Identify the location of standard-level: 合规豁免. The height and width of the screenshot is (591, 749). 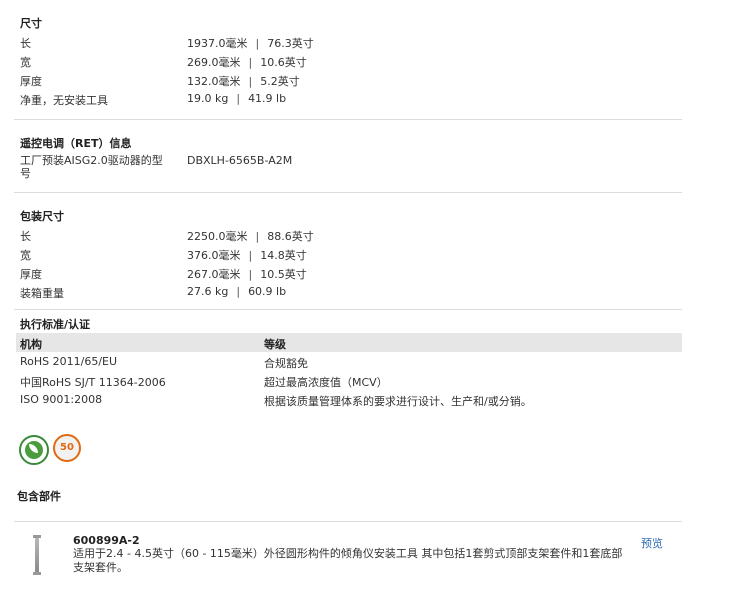
(286, 363).